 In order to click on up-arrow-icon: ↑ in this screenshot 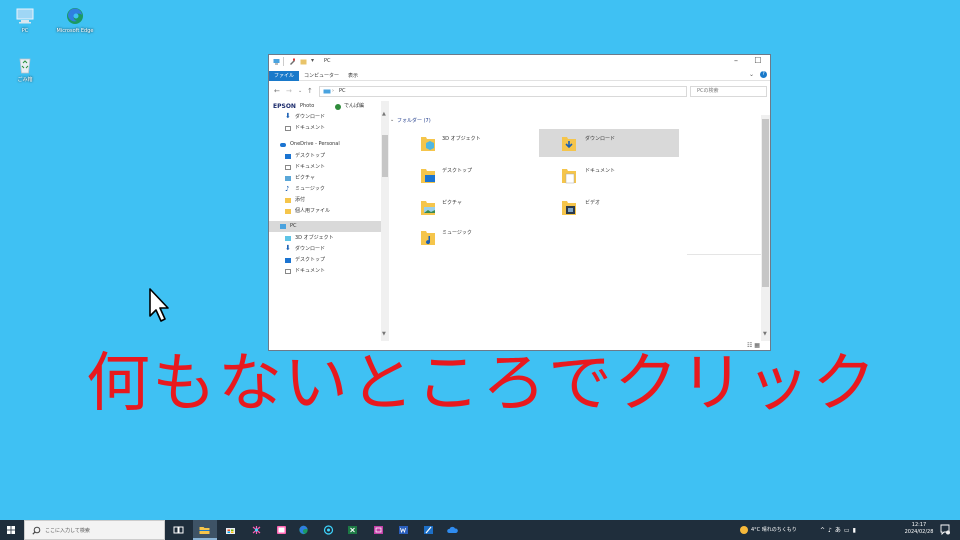, I will do `click(310, 91)`.